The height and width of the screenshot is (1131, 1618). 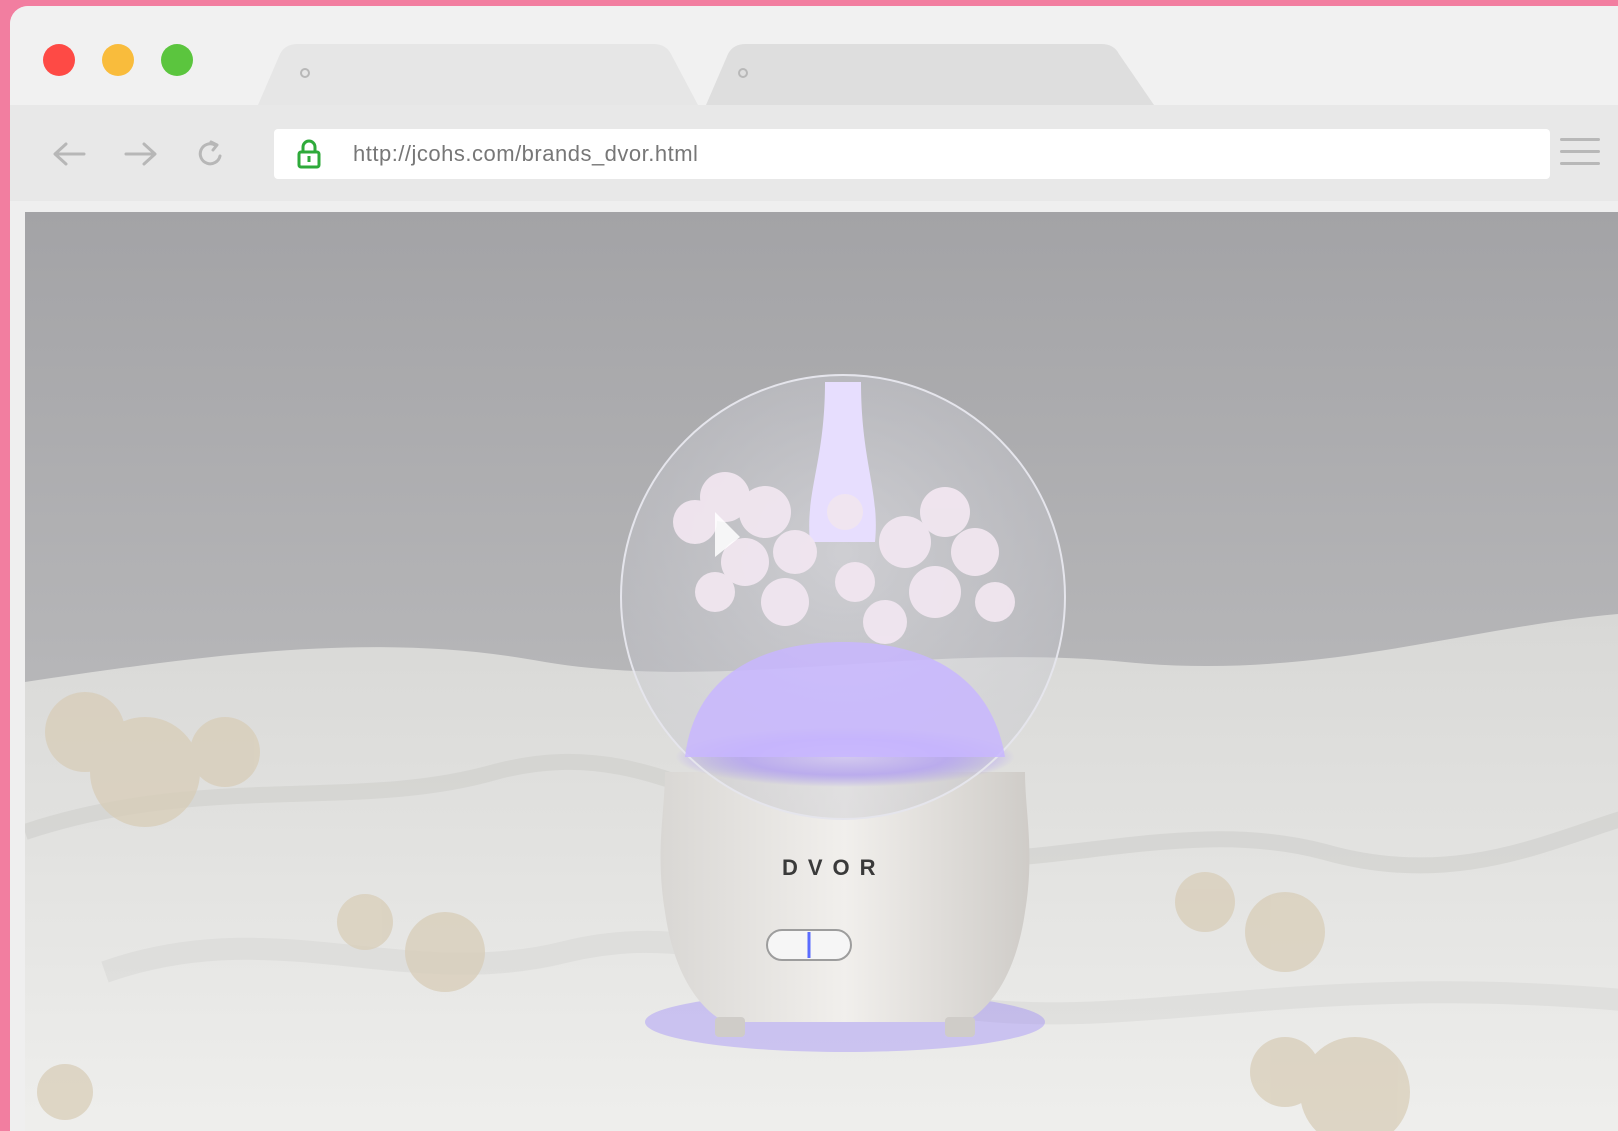 What do you see at coordinates (834, 867) in the screenshot?
I see `product-brand-label: DVOR` at bounding box center [834, 867].